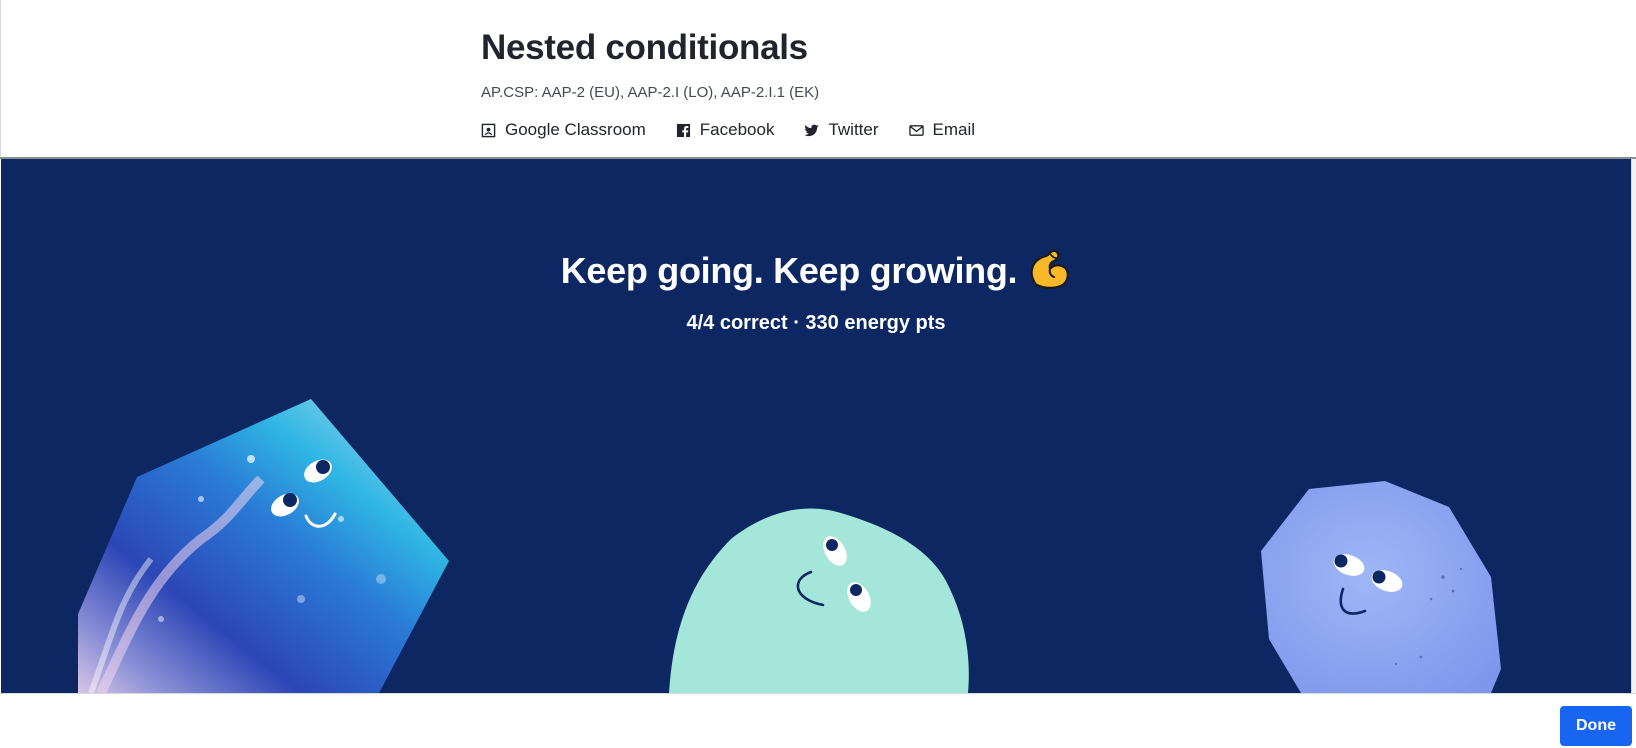 The image size is (1636, 748). Describe the element at coordinates (488, 130) in the screenshot. I see `google-classroom-icon` at that location.